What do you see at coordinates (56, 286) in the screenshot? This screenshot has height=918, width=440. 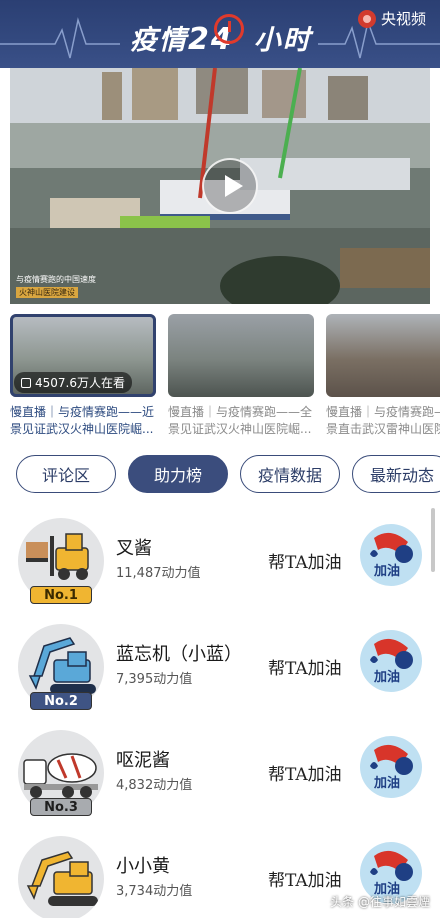 I see `video-caption: 与疫情赛跑的中国速度 火神山医院建设` at bounding box center [56, 286].